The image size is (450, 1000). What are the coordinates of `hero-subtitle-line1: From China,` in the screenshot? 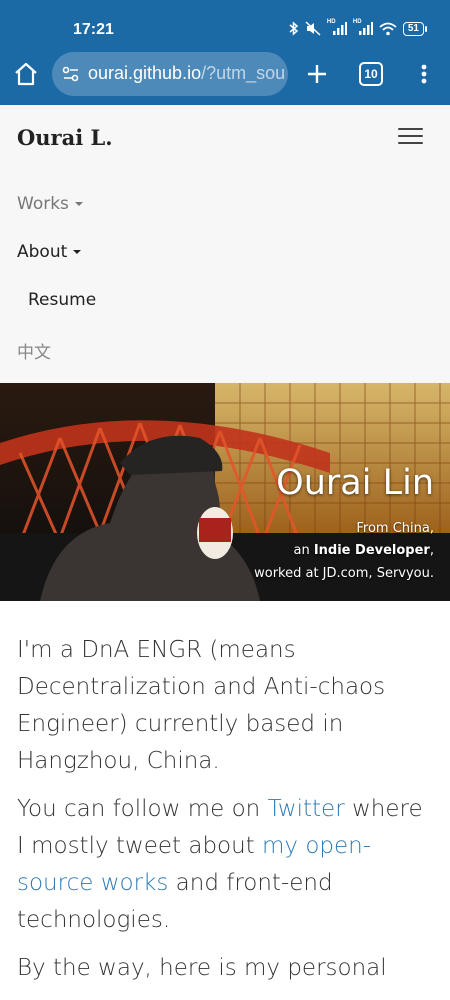 It's located at (395, 528).